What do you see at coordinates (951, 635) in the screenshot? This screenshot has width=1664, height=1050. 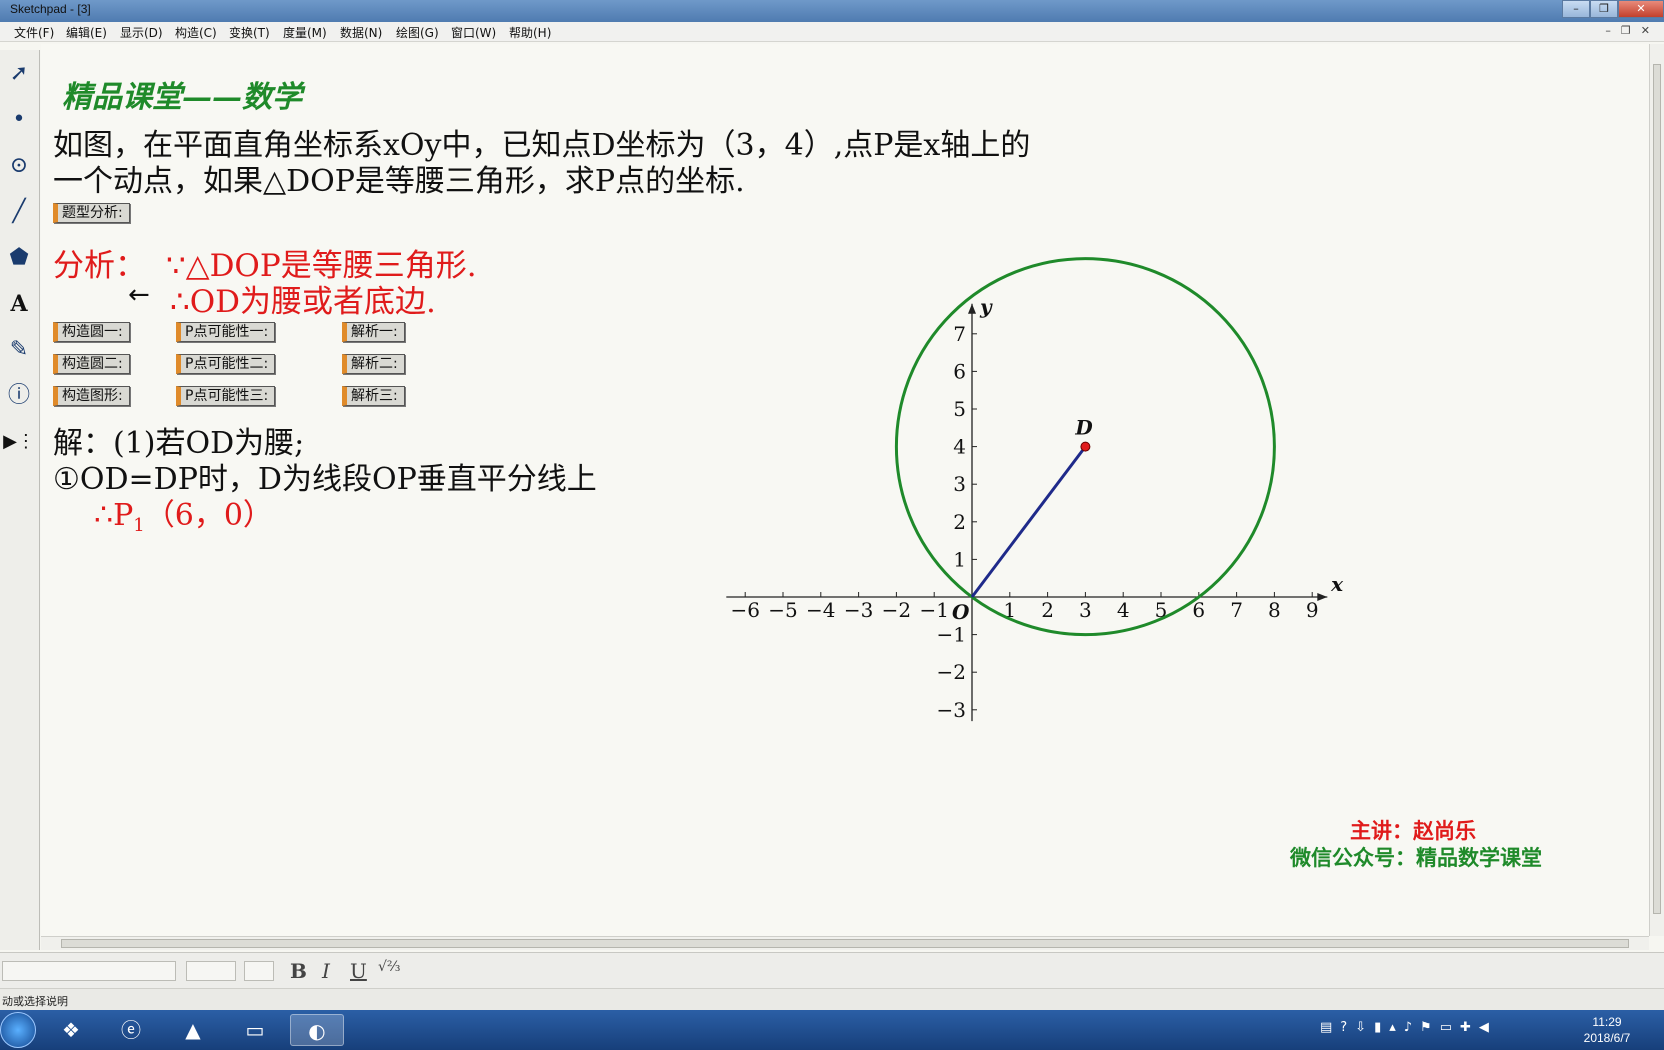 I see `y-tick-label: −1` at bounding box center [951, 635].